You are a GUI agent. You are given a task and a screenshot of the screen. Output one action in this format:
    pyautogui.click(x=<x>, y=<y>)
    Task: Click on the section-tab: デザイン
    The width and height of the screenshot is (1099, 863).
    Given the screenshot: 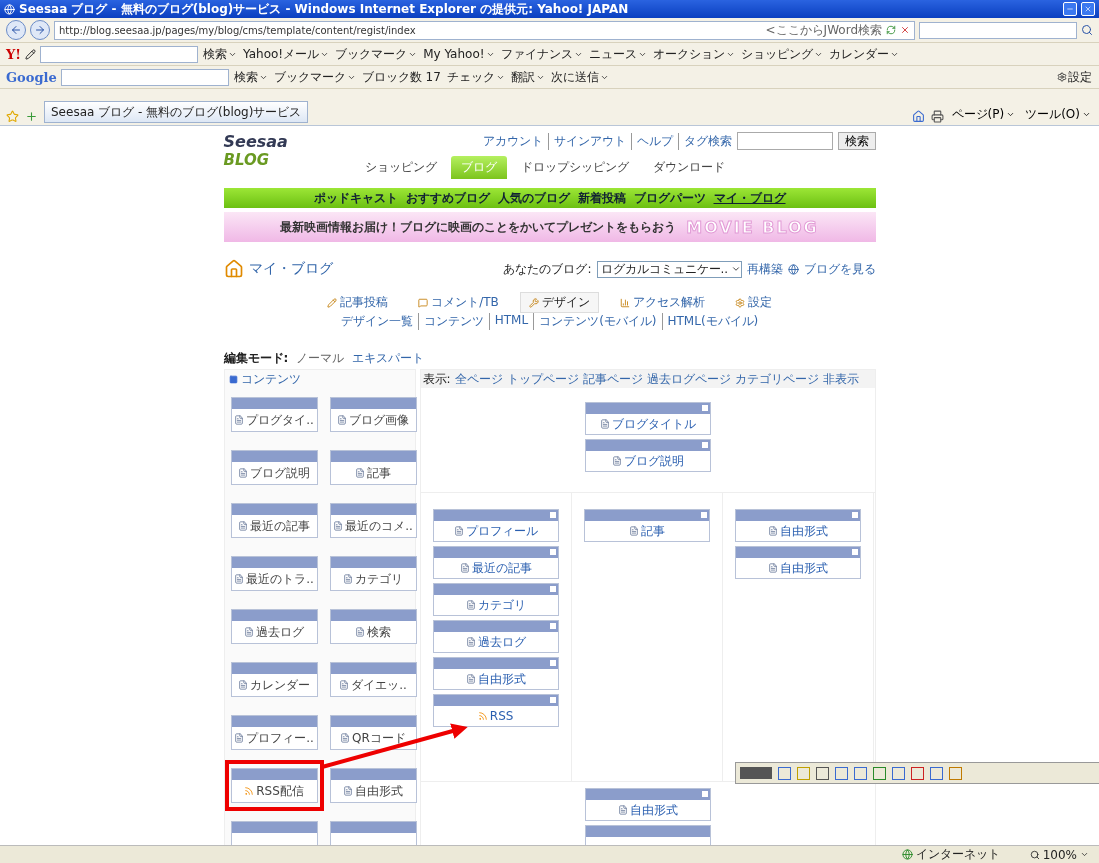 What is the action you would take?
    pyautogui.click(x=559, y=302)
    